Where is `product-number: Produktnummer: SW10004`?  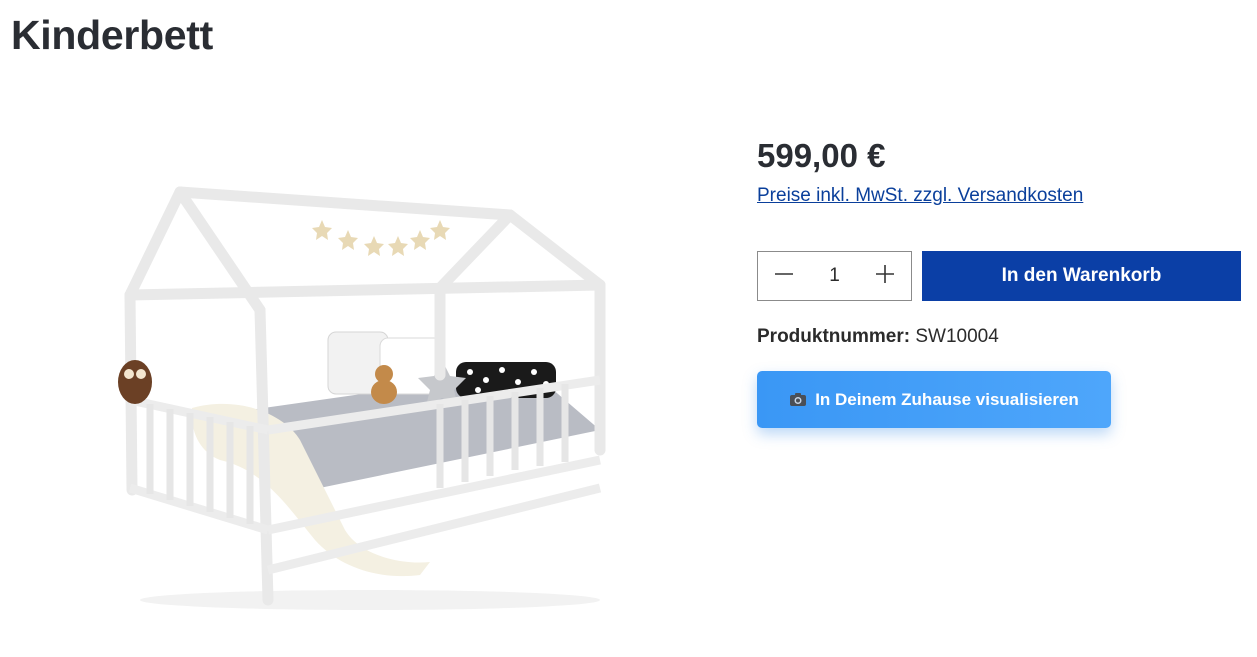
product-number: Produktnummer: SW10004 is located at coordinates (878, 337).